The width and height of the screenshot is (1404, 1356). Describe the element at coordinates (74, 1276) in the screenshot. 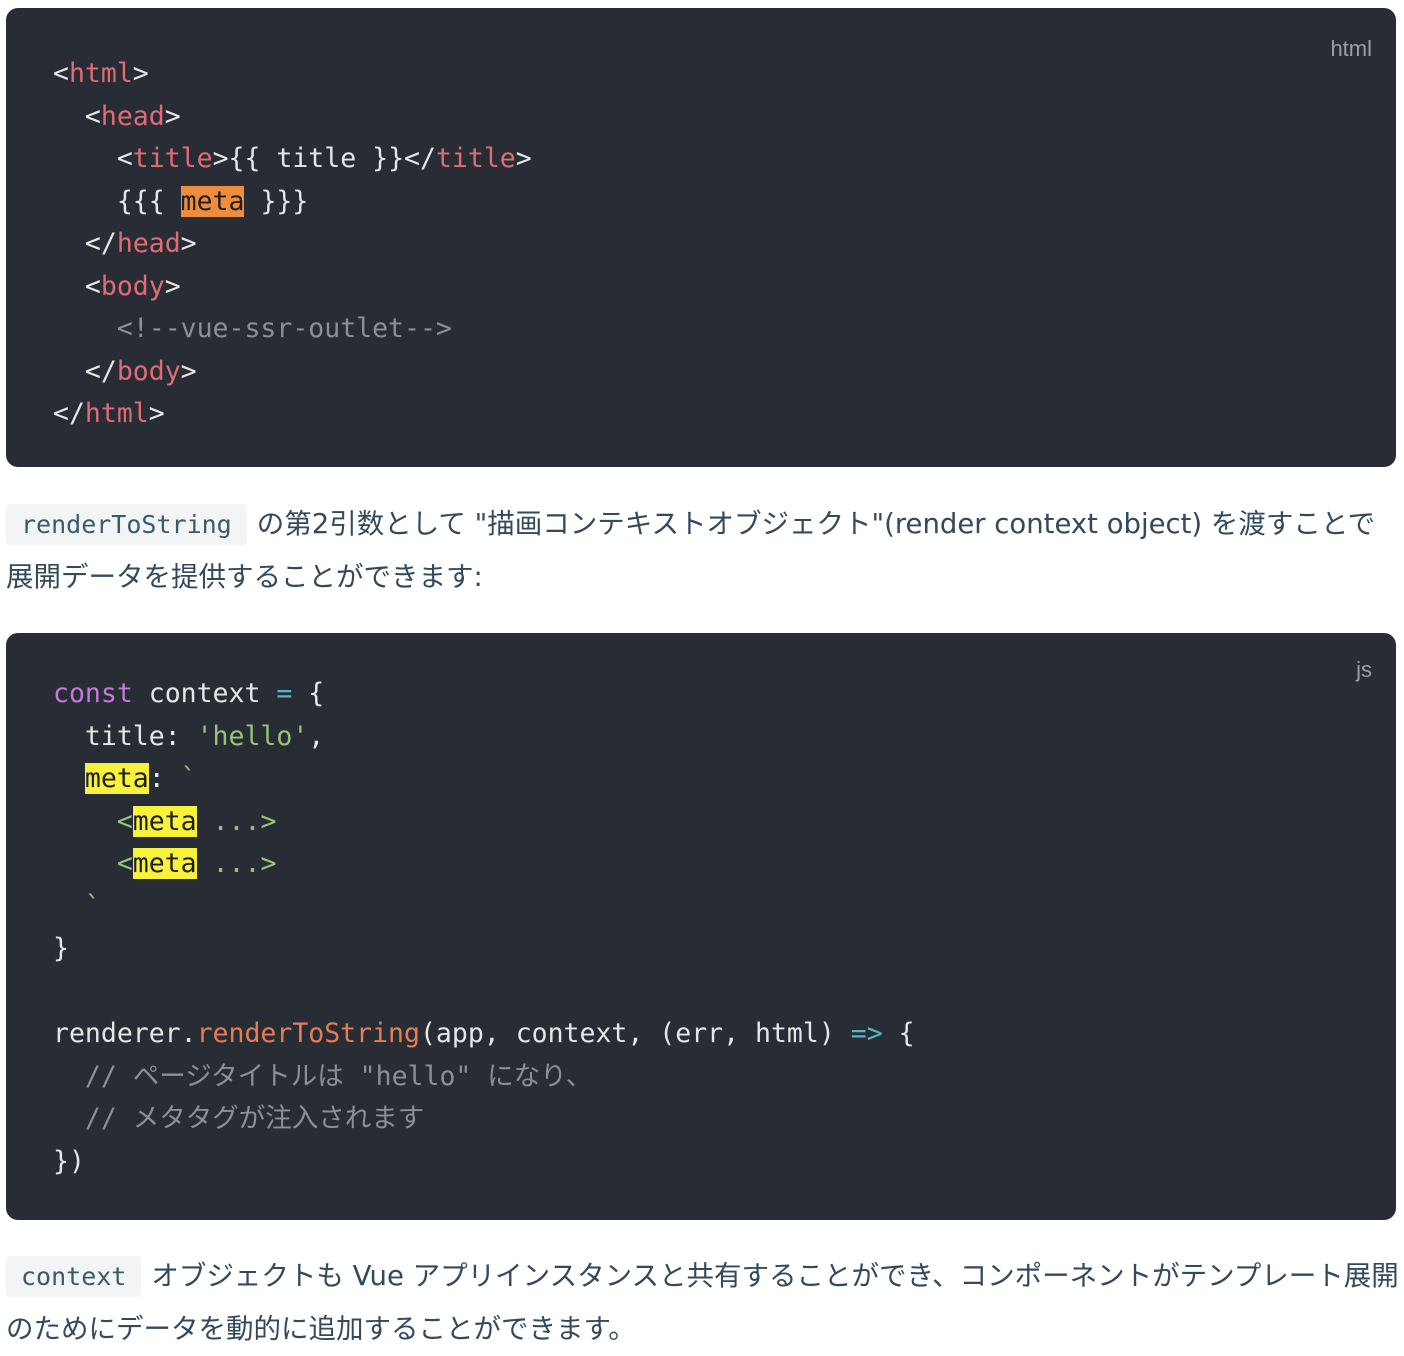

I see `inline-code: context` at that location.